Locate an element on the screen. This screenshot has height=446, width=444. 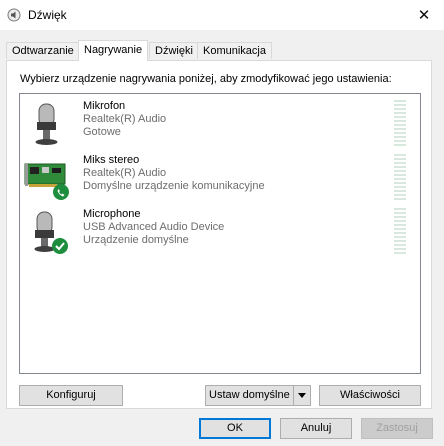
window-title: Dźwięk is located at coordinates (47, 15).